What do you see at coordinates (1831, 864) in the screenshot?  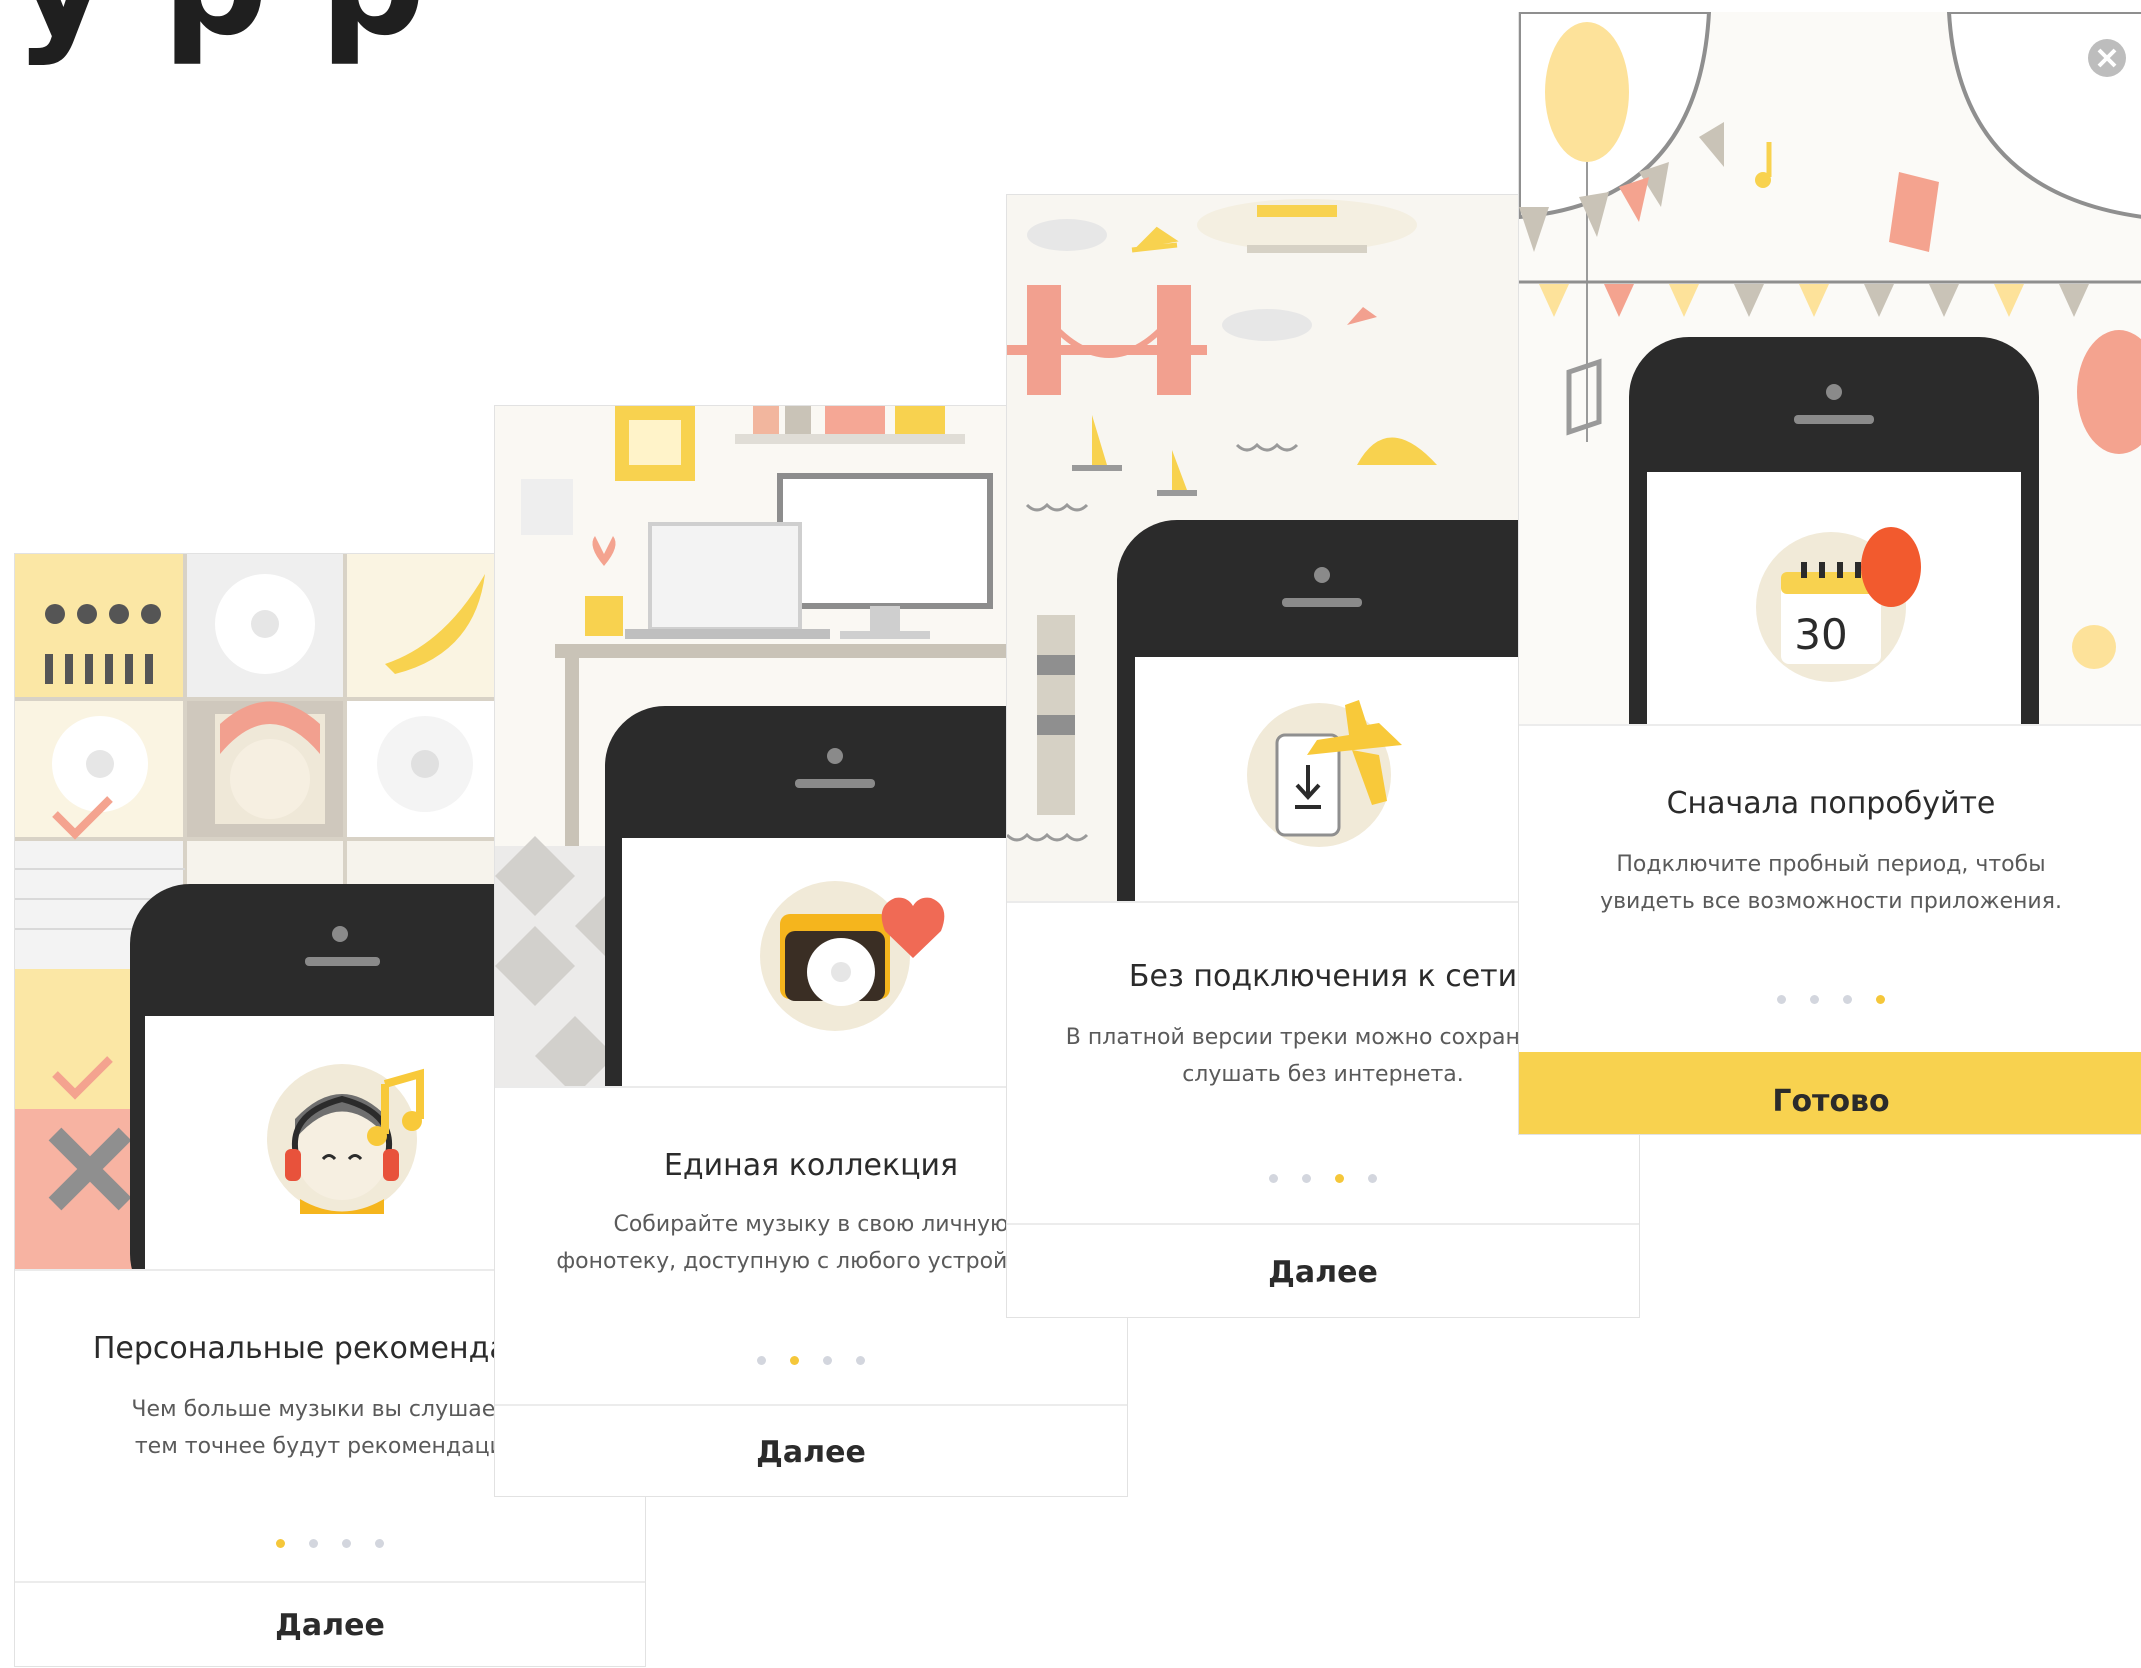 I see `card-description-line: Подключите пробный период, чтобы` at bounding box center [1831, 864].